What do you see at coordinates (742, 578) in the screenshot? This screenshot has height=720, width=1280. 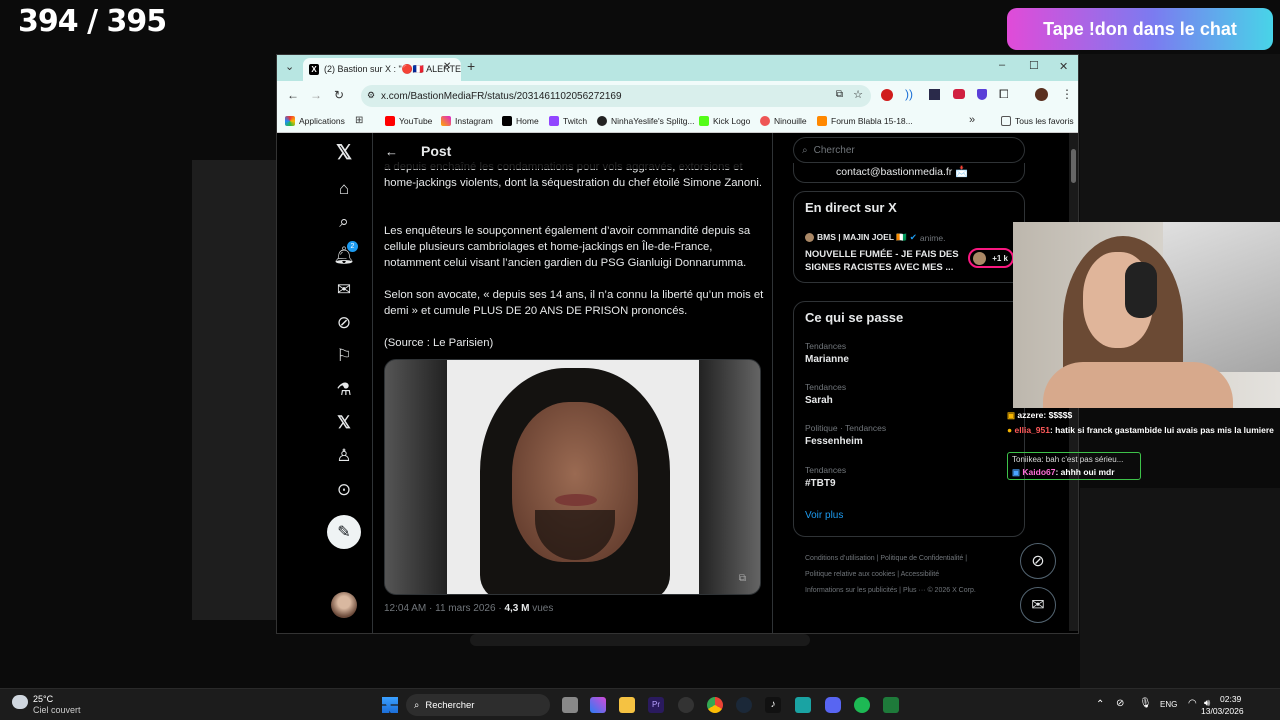 I see `image-expand-icon: ⧉` at bounding box center [742, 578].